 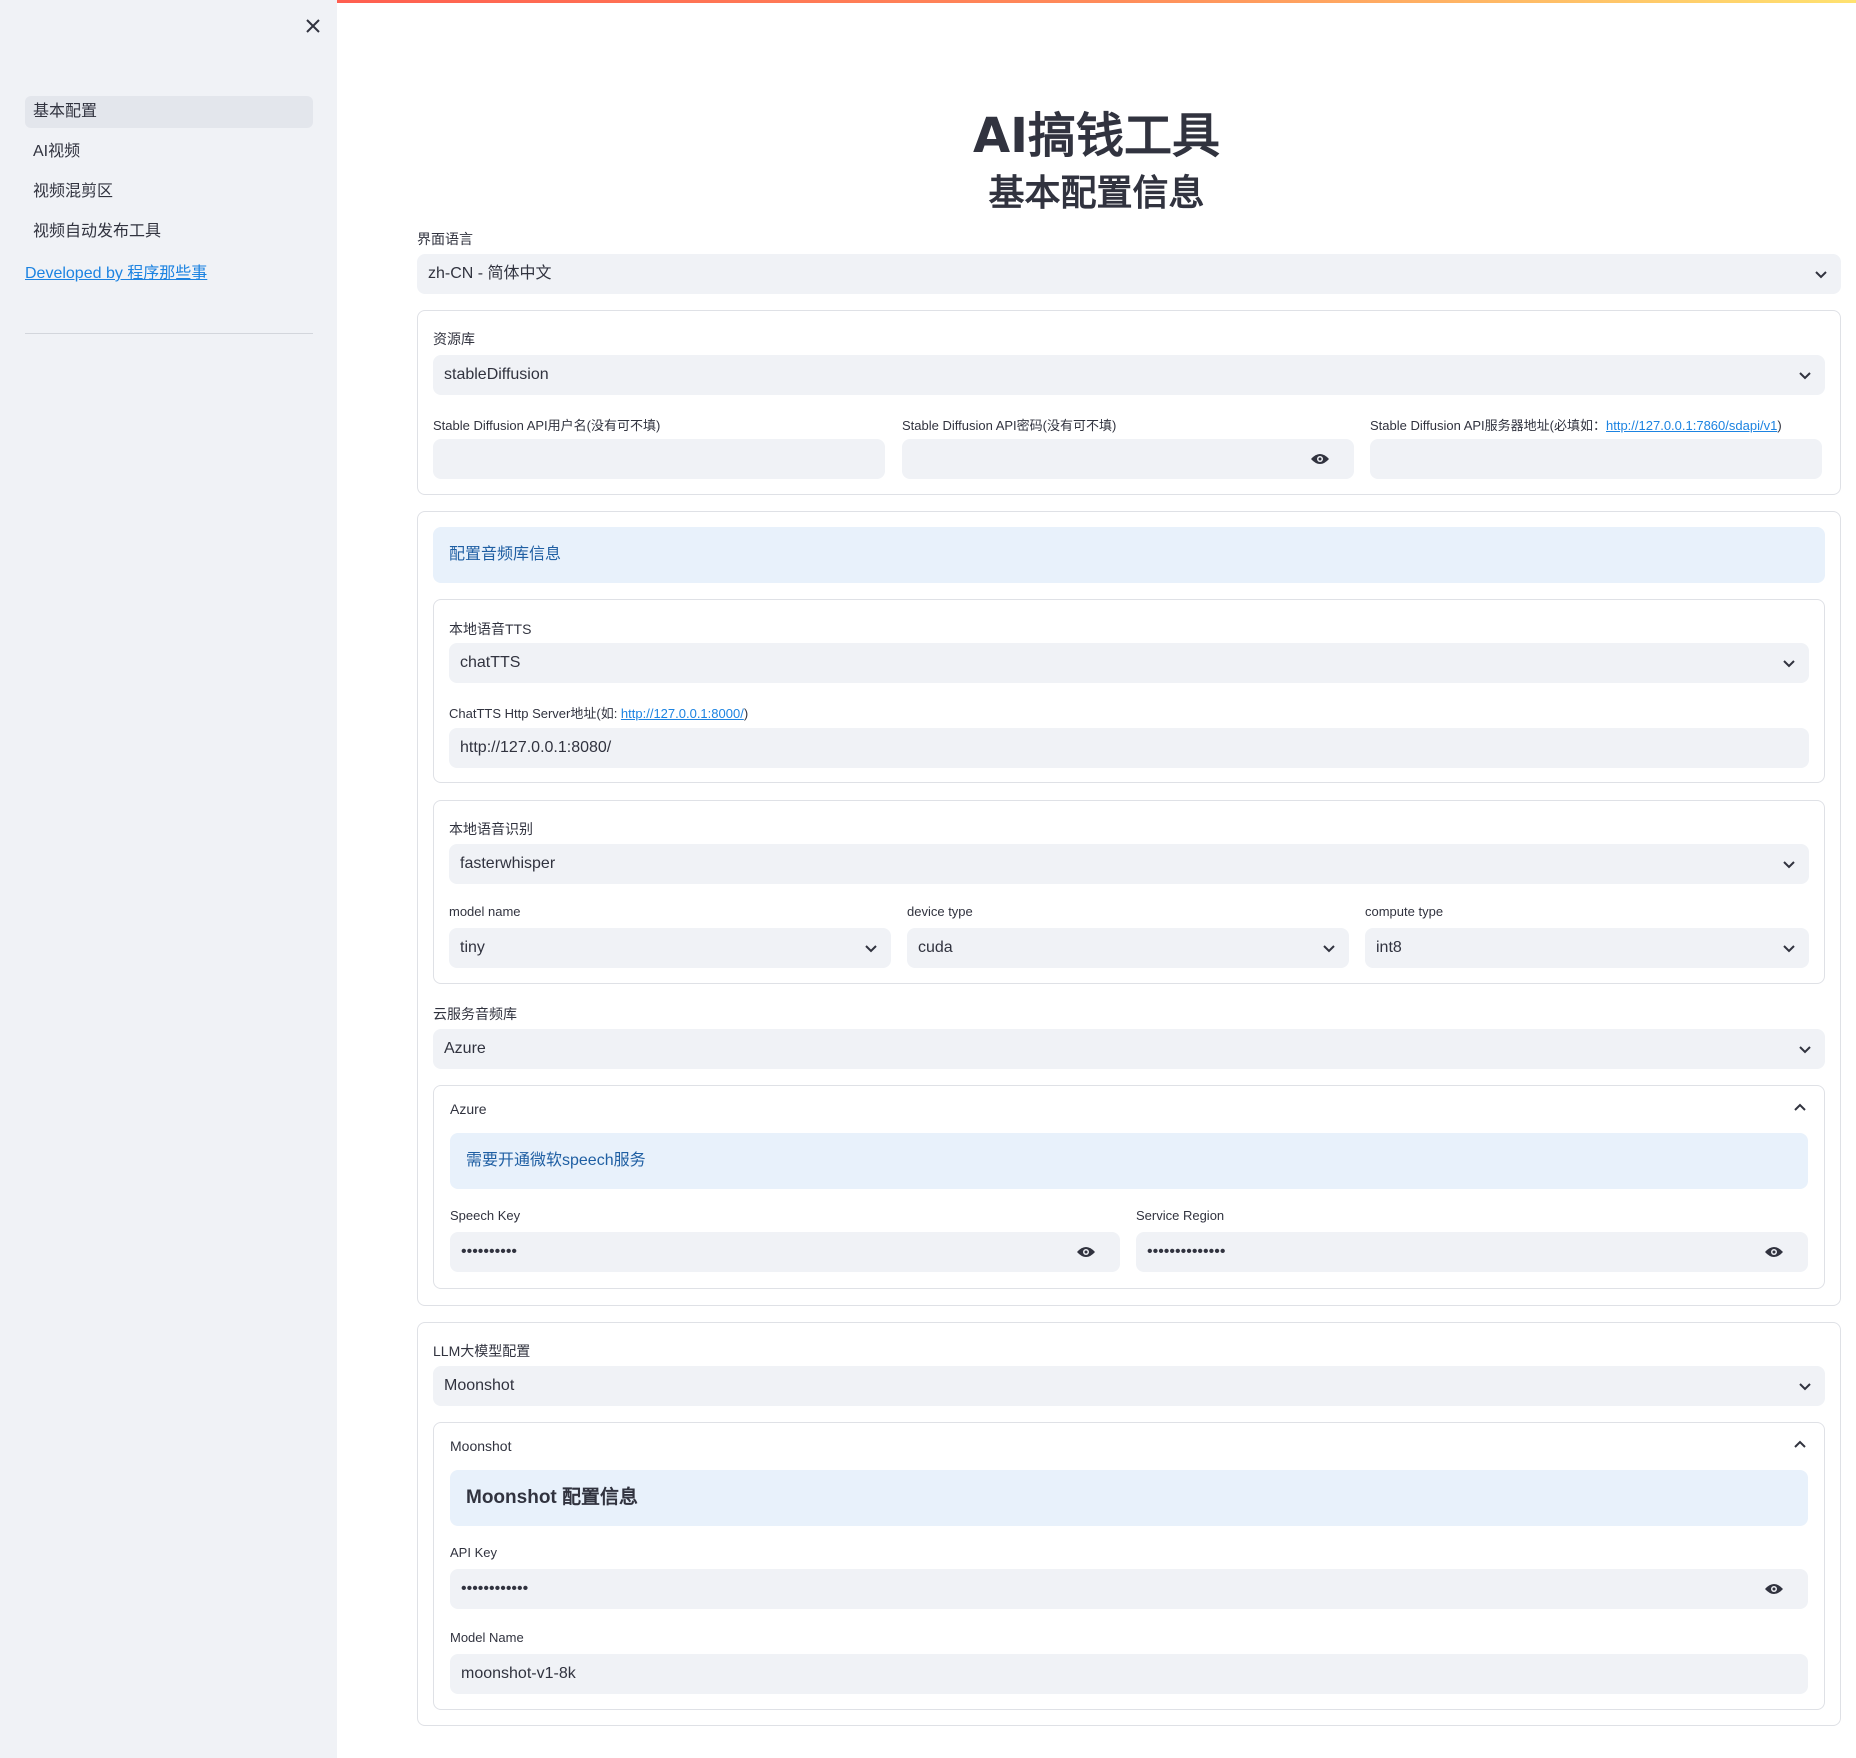 I want to click on developer-link: Developed by 程序那些事, so click(x=116, y=271).